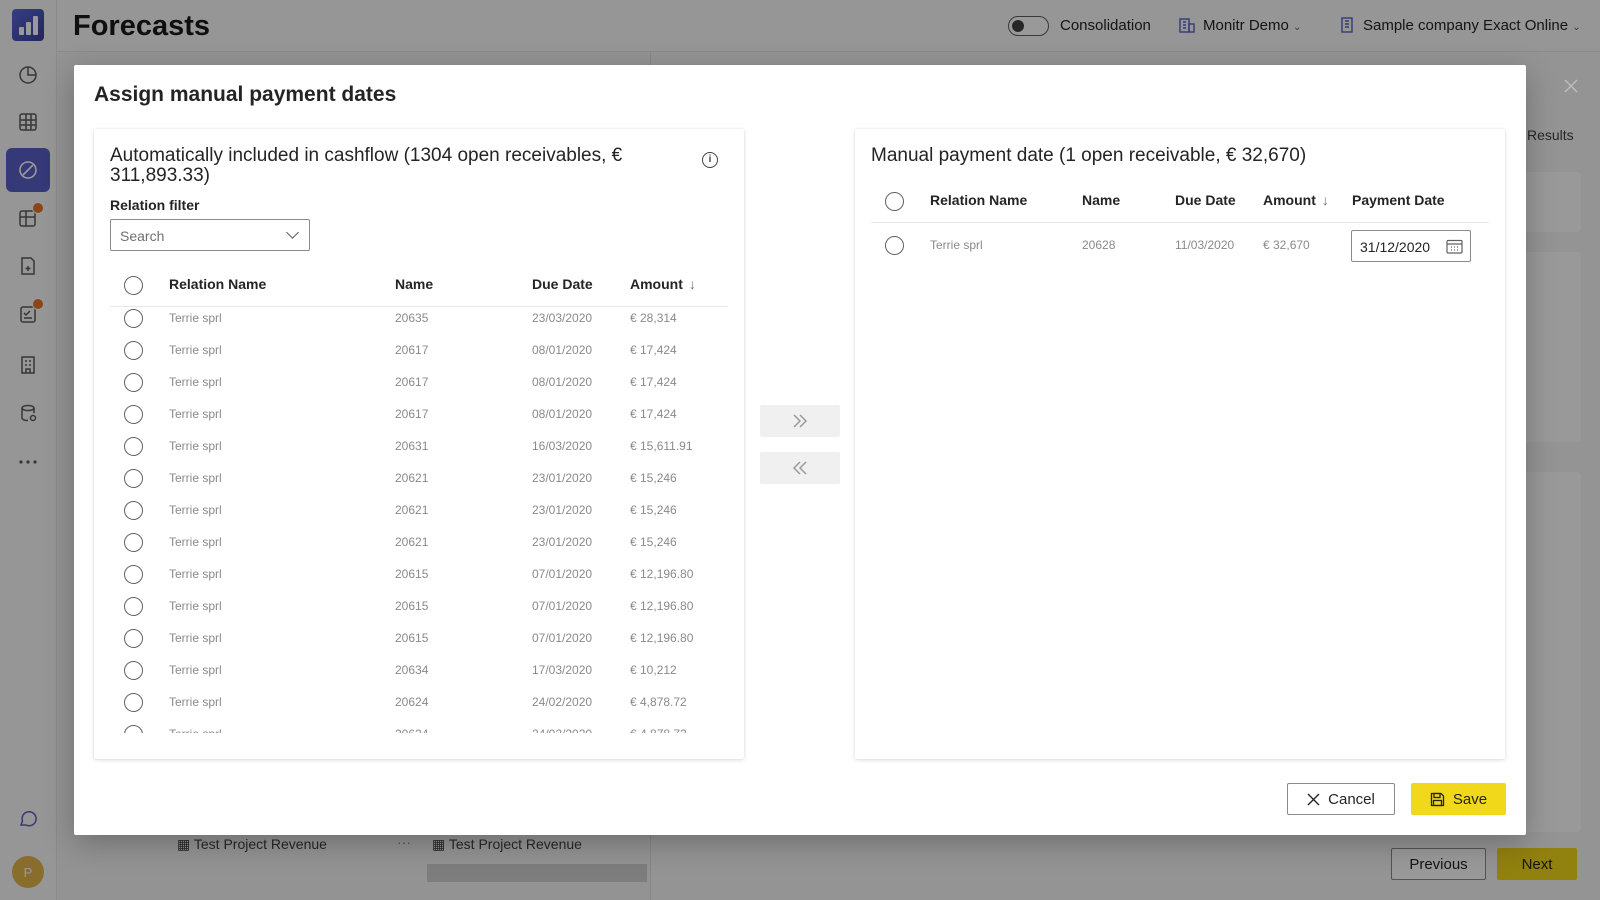 The height and width of the screenshot is (900, 1600). I want to click on move-left-button, so click(800, 468).